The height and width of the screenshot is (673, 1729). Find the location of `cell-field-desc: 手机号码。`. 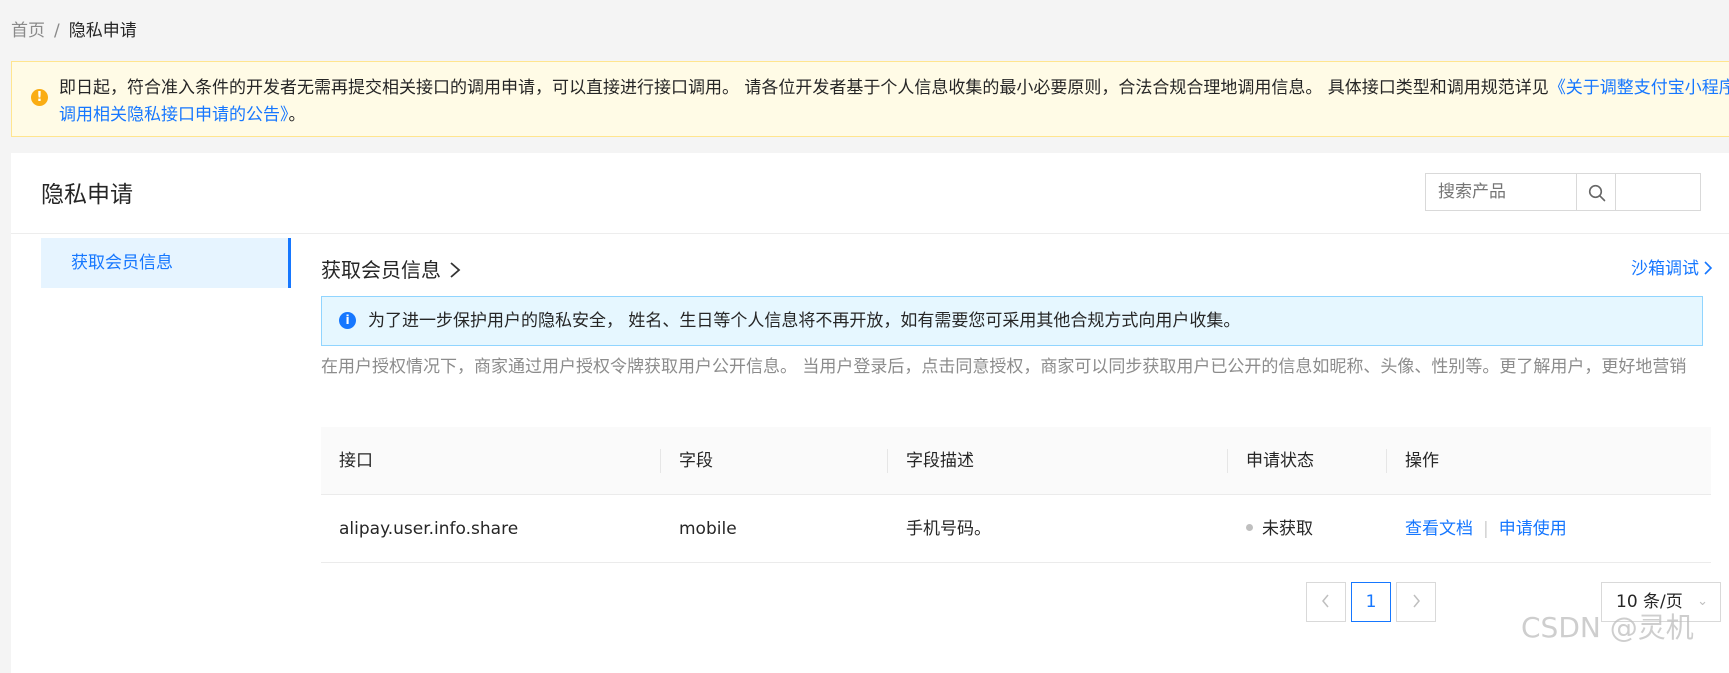

cell-field-desc: 手机号码。 is located at coordinates (948, 529).